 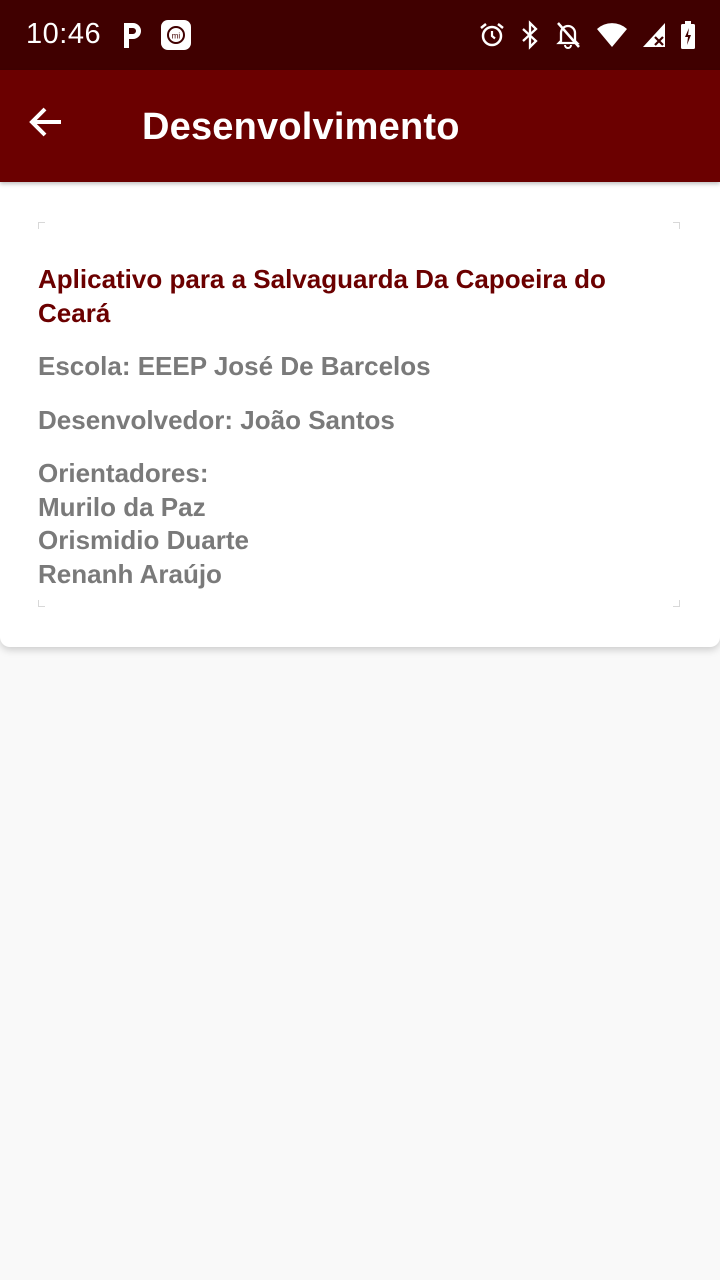 I want to click on status-bar: 10:46 mi, so click(x=360, y=35).